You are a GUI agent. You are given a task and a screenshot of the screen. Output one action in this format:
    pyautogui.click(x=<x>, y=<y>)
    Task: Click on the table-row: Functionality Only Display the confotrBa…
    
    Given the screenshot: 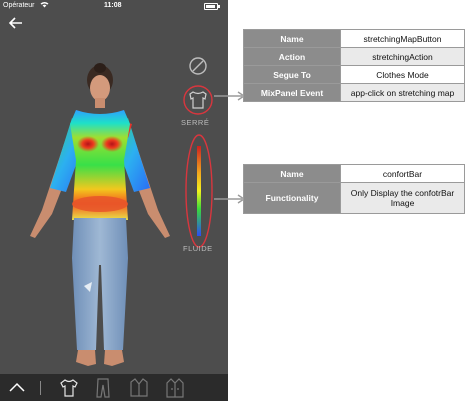 What is the action you would take?
    pyautogui.click(x=354, y=198)
    